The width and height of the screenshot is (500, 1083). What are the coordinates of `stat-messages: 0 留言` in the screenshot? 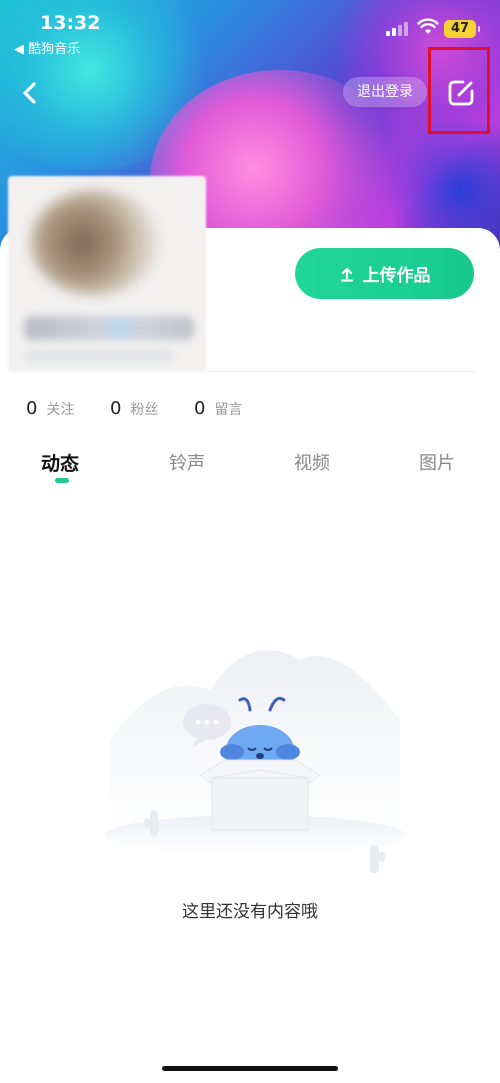 It's located at (218, 408).